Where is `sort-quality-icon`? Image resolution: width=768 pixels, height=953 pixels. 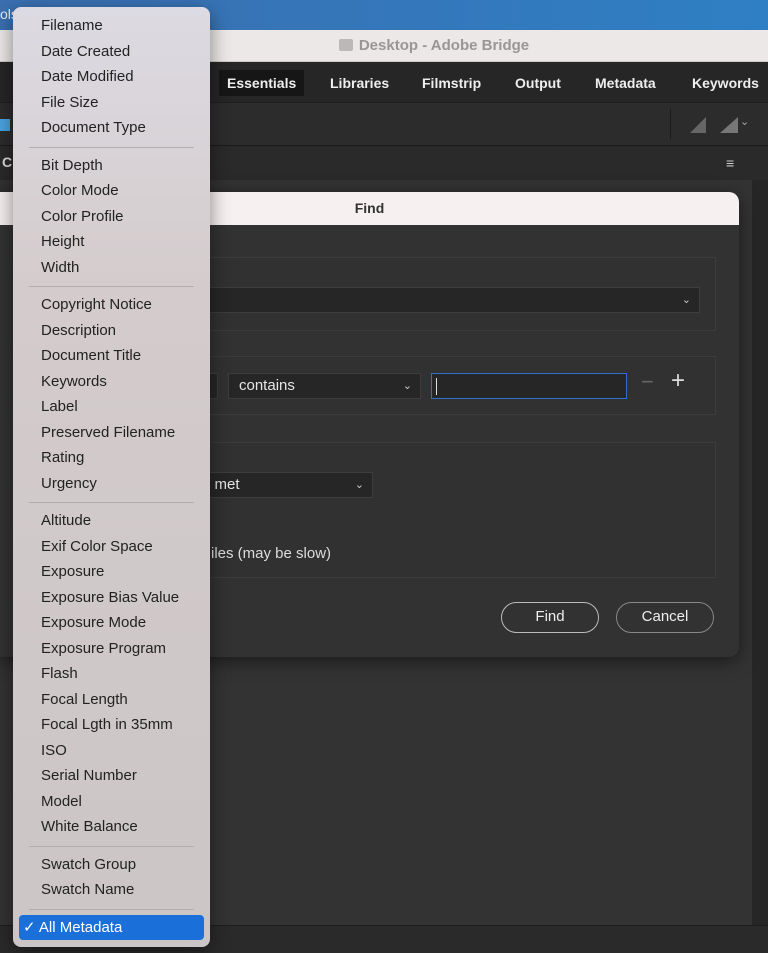 sort-quality-icon is located at coordinates (698, 125).